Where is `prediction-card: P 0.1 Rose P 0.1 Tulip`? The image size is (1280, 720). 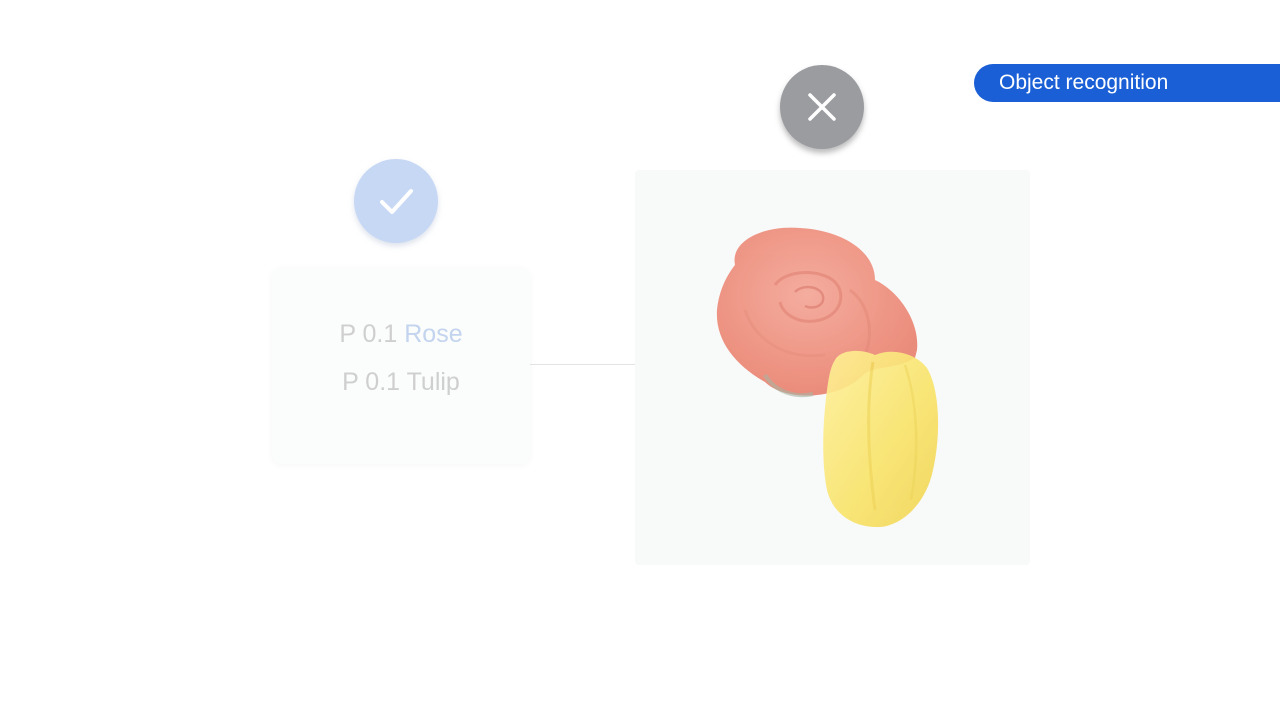
prediction-card: P 0.1 Rose P 0.1 Tulip is located at coordinates (401, 366).